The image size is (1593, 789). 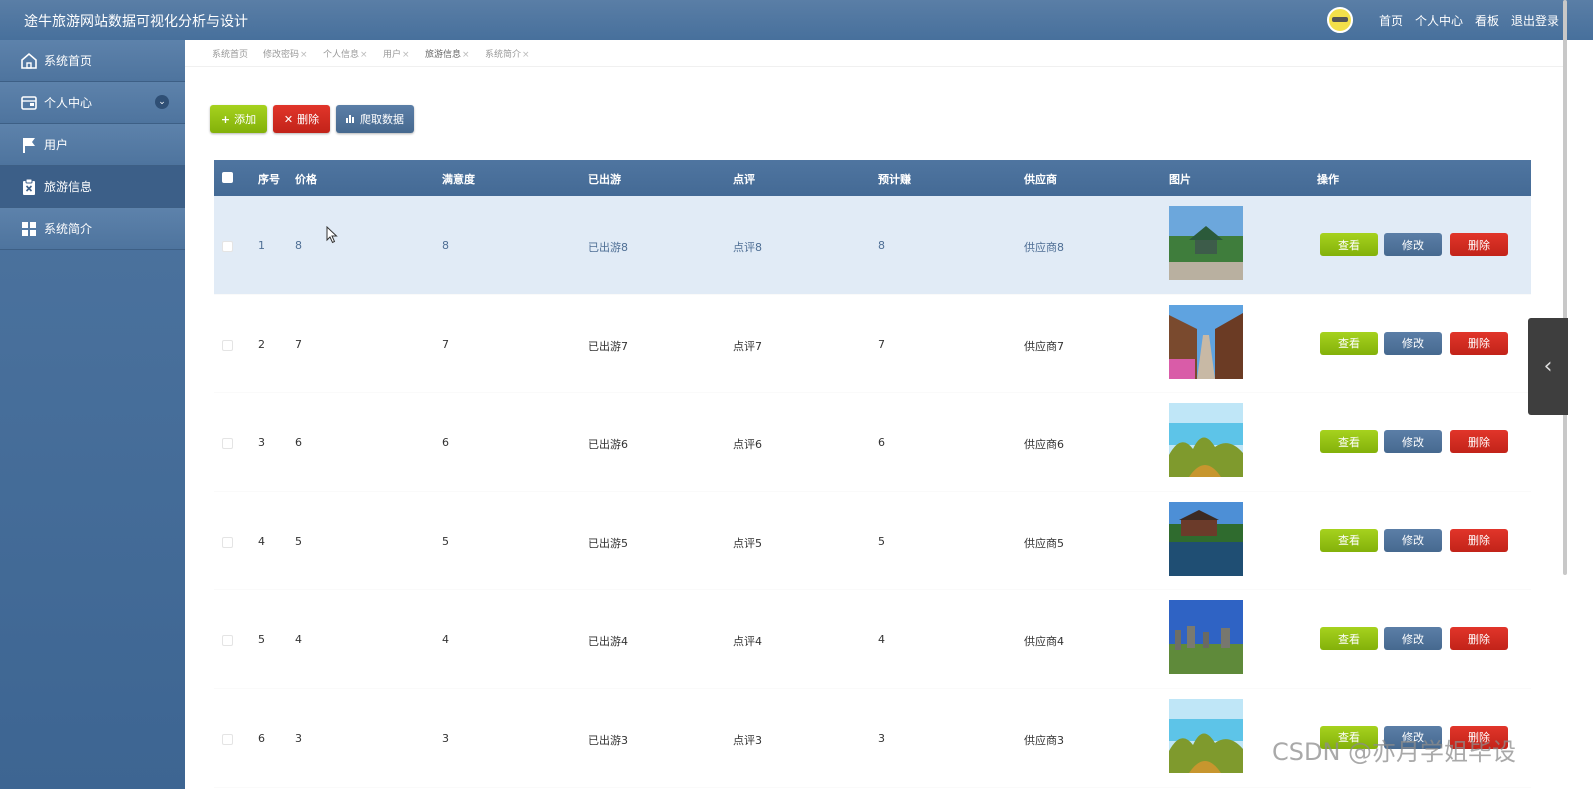 I want to click on page-scrollbar, so click(x=1565, y=287).